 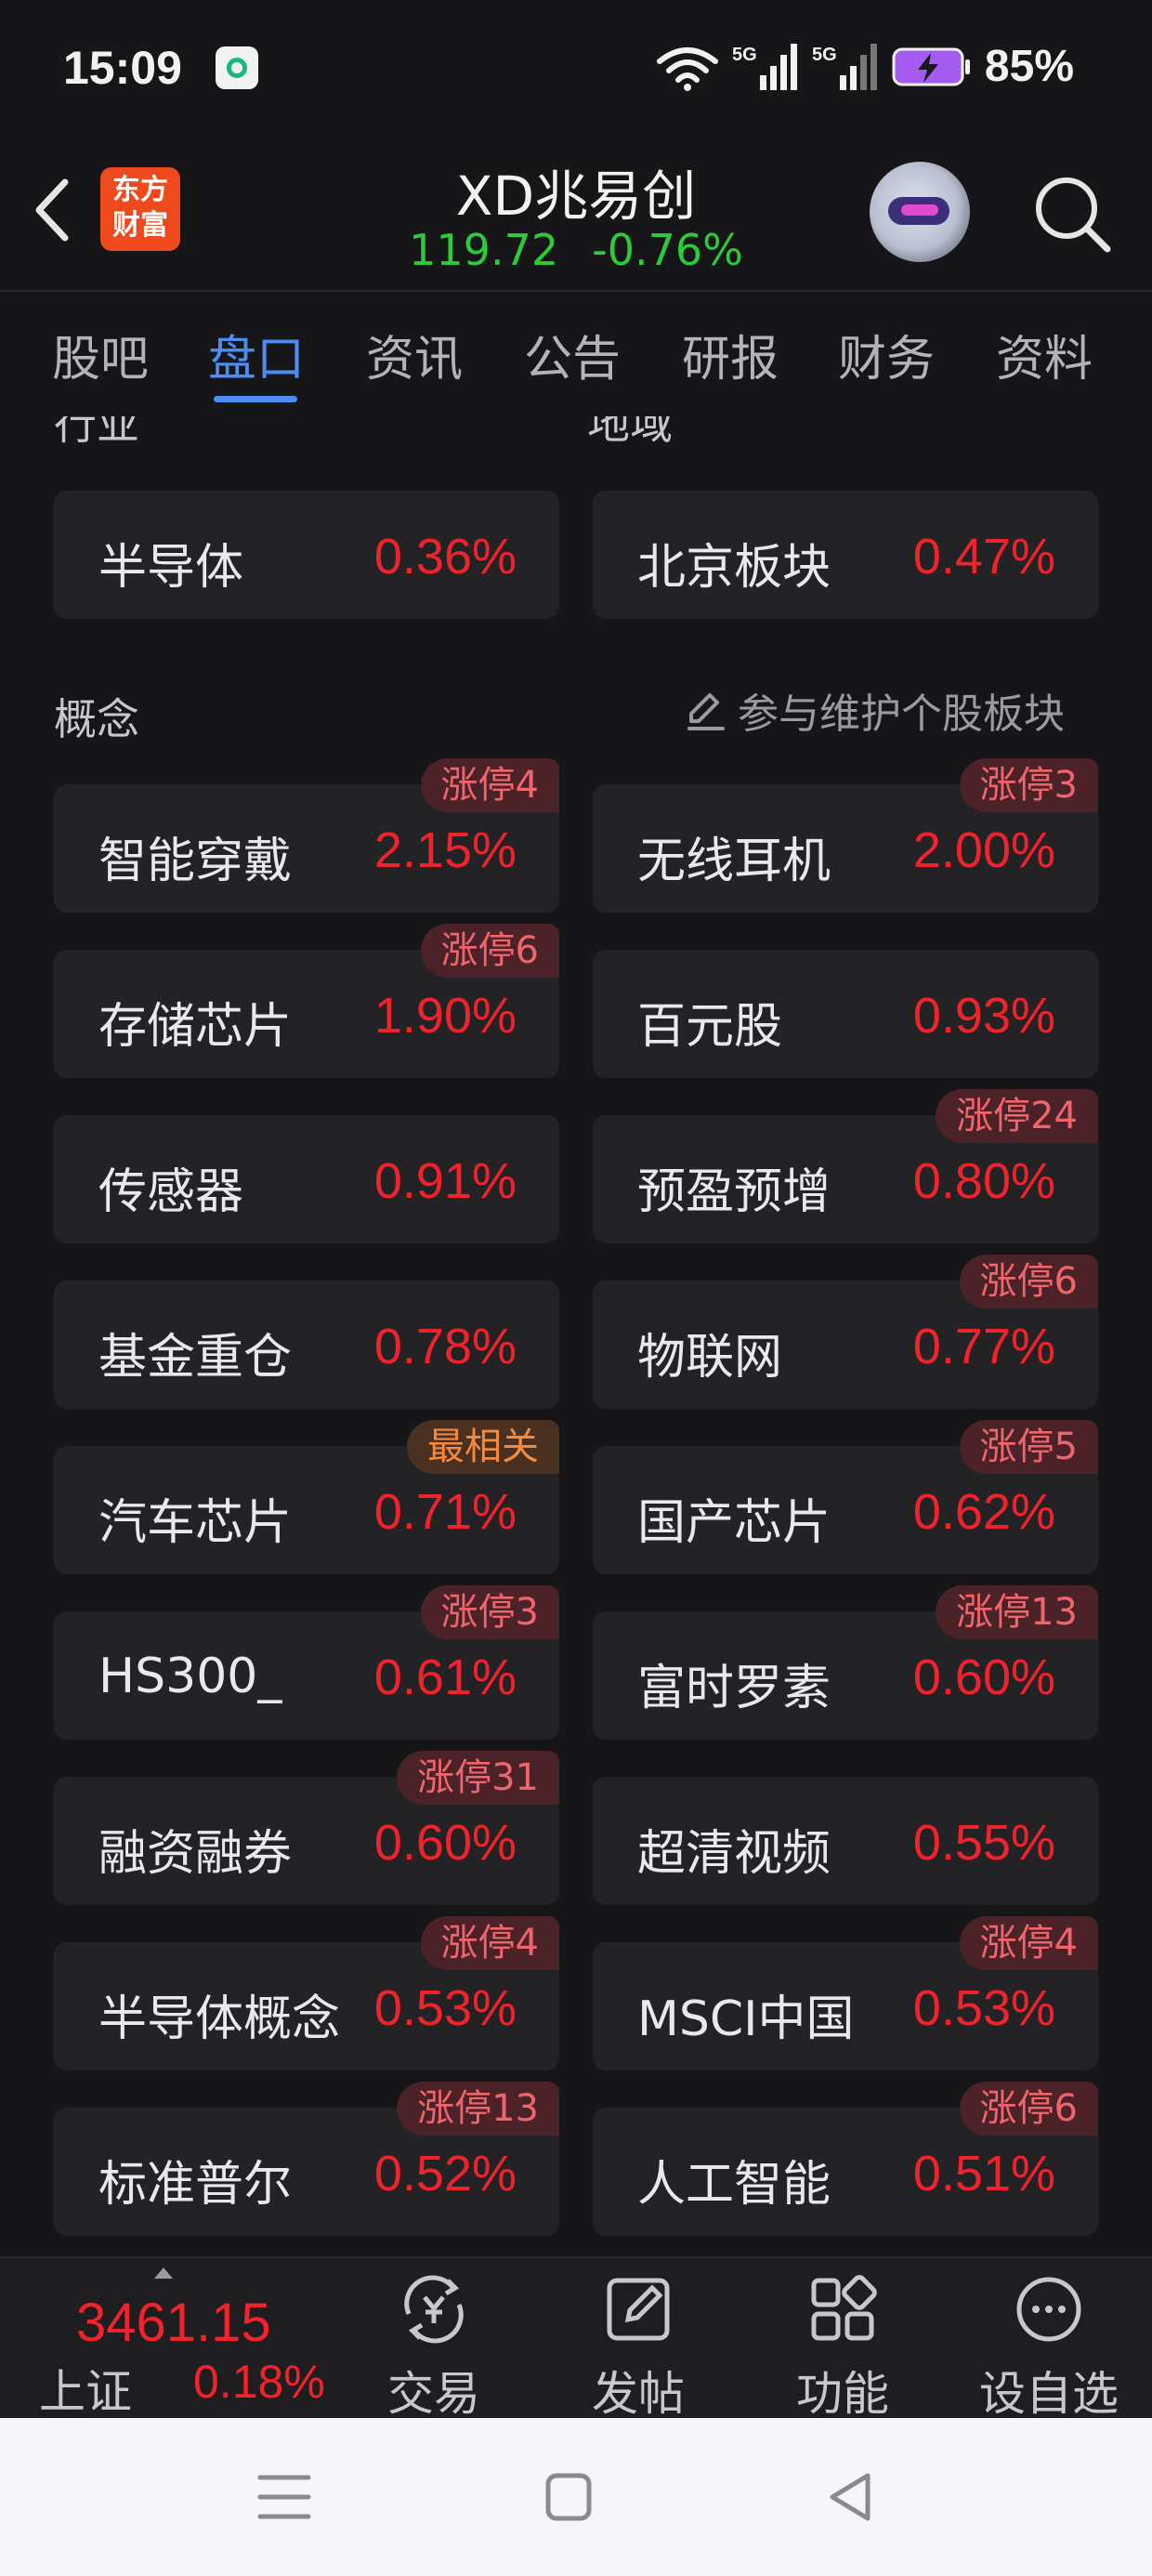 What do you see at coordinates (306, 1345) in the screenshot?
I see `concept-card: 基金重仓 0.78%` at bounding box center [306, 1345].